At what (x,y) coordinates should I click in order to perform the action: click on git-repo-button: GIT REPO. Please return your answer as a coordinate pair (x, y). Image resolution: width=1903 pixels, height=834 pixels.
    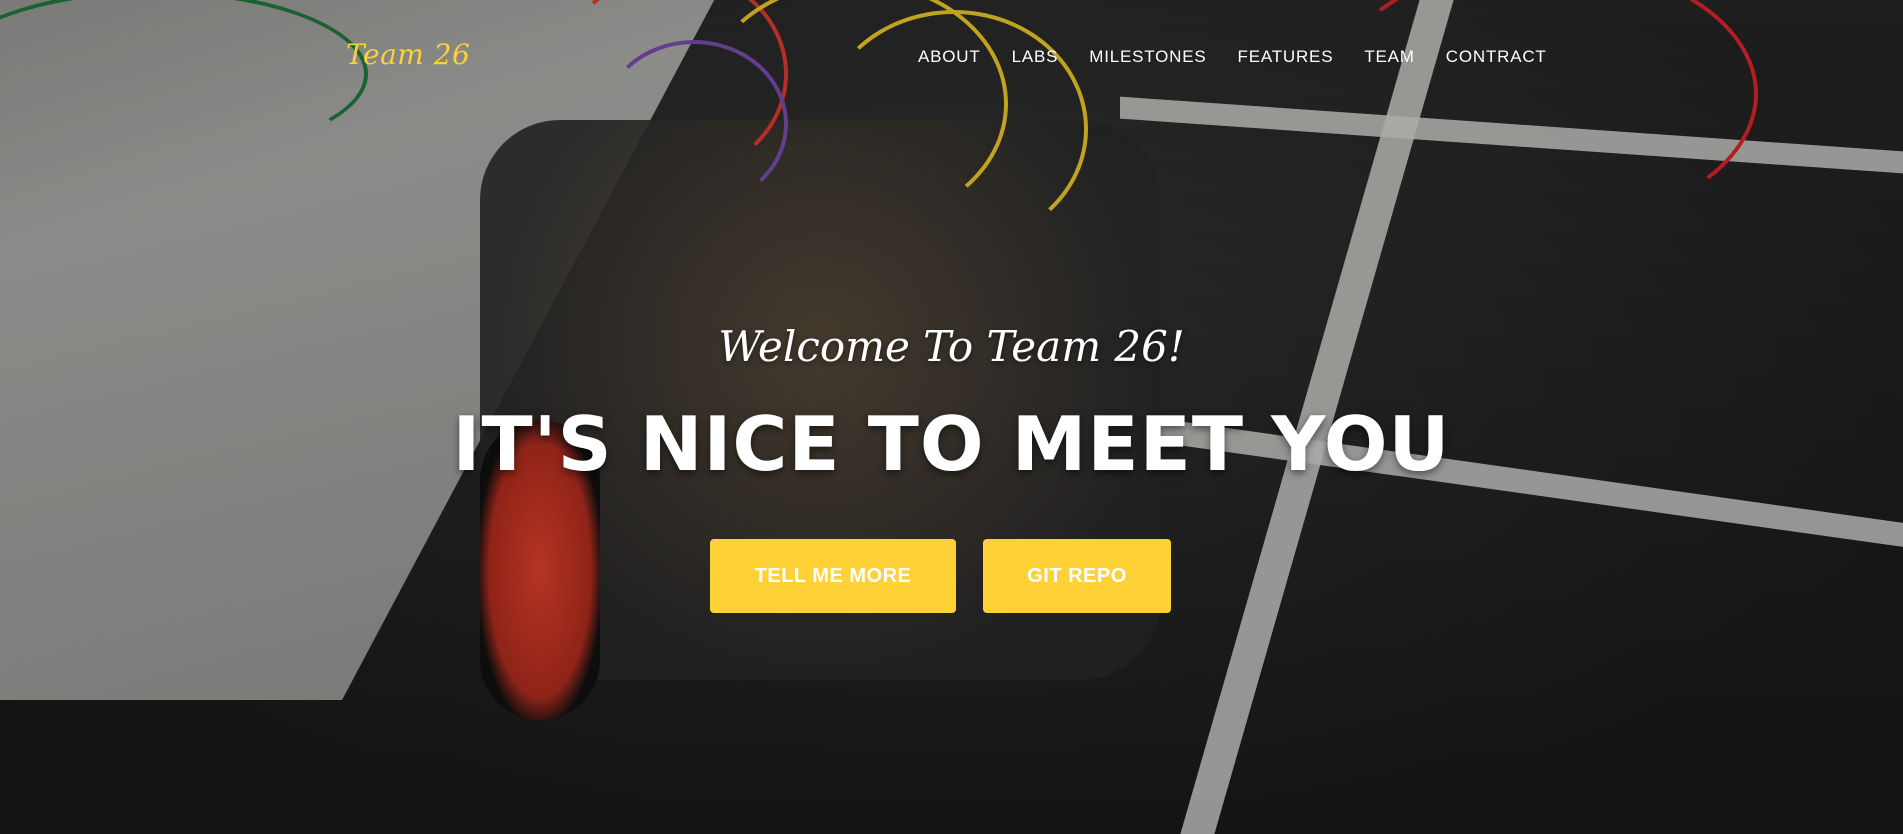
    Looking at the image, I should click on (1077, 576).